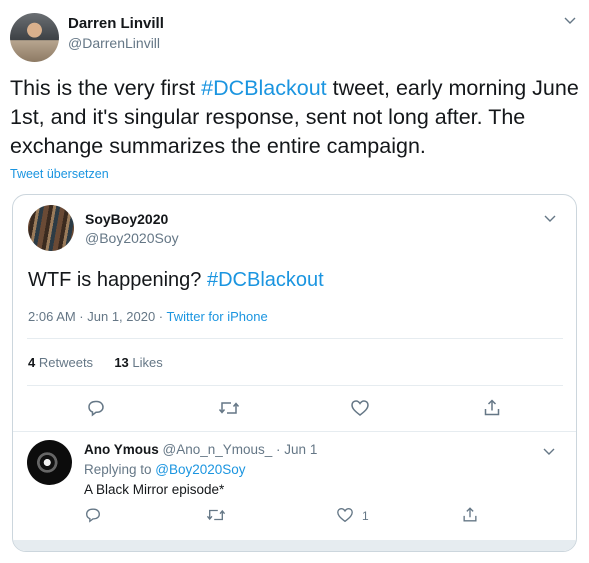  What do you see at coordinates (126, 219) in the screenshot?
I see `quoted-author-name: SoyBoy2020` at bounding box center [126, 219].